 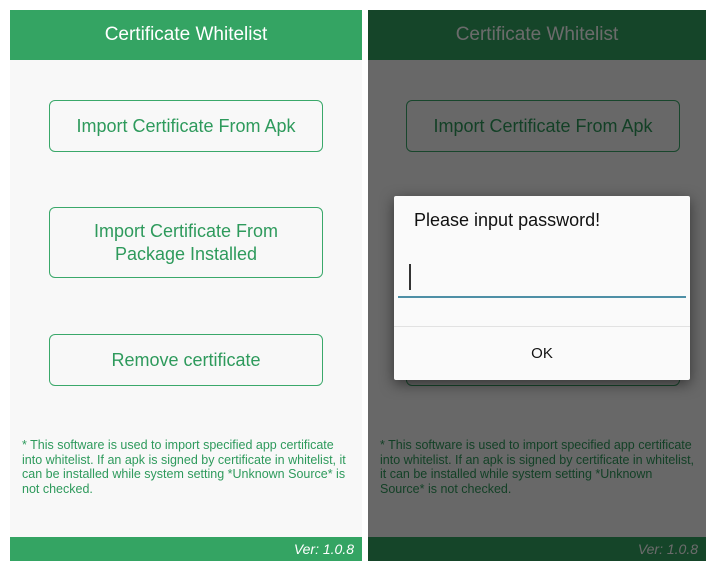 I want to click on app-title: Certificate Whitelist, so click(x=186, y=34).